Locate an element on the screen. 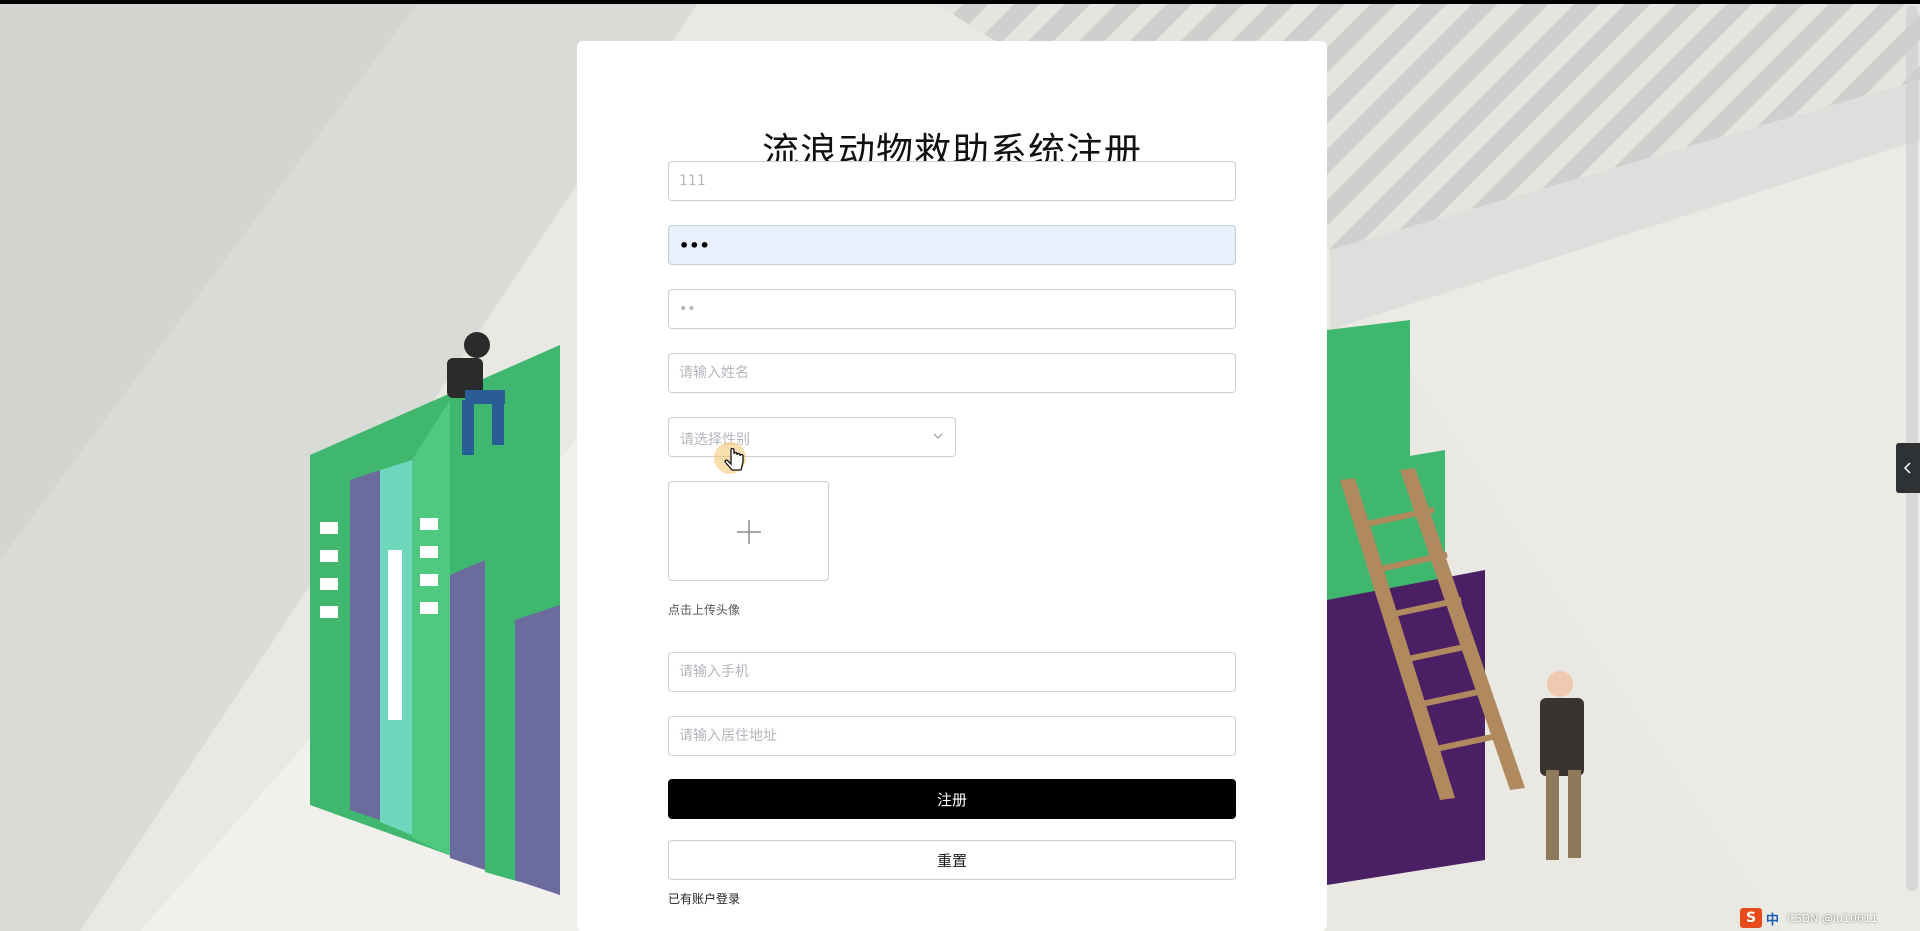  confirm-password-input is located at coordinates (952, 309).